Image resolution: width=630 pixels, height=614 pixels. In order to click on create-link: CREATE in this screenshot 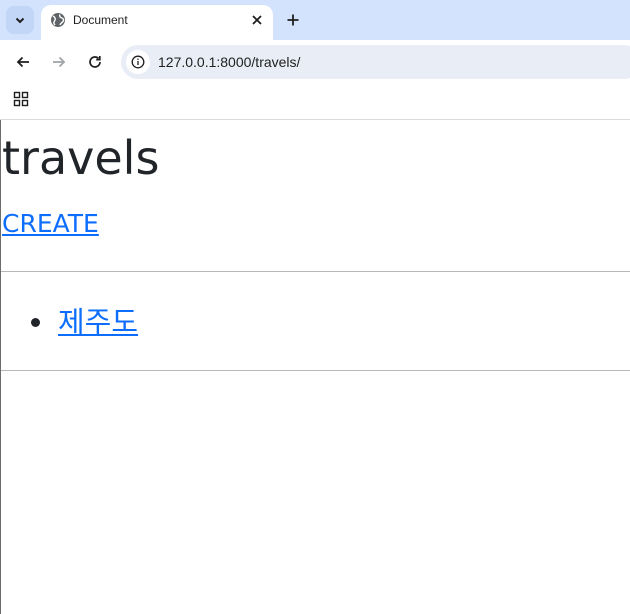, I will do `click(50, 224)`.